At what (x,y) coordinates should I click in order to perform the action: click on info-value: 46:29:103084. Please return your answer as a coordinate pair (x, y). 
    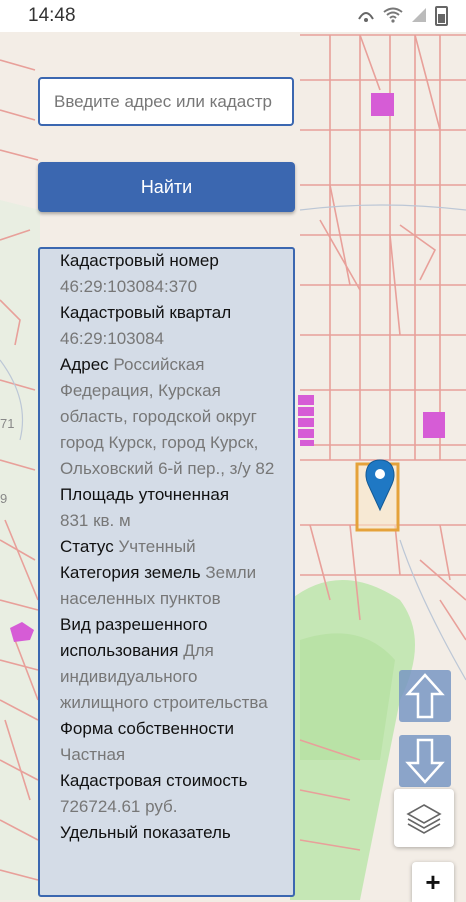
    Looking at the image, I should click on (112, 338).